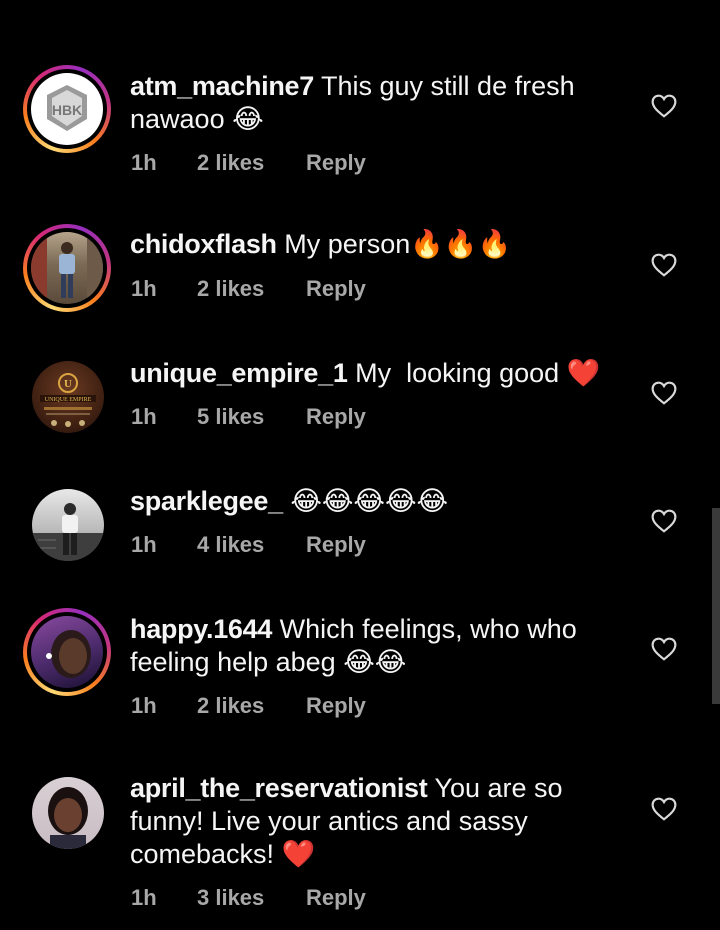 This screenshot has height=930, width=720. I want to click on comment-username: chidoxflash, so click(203, 244).